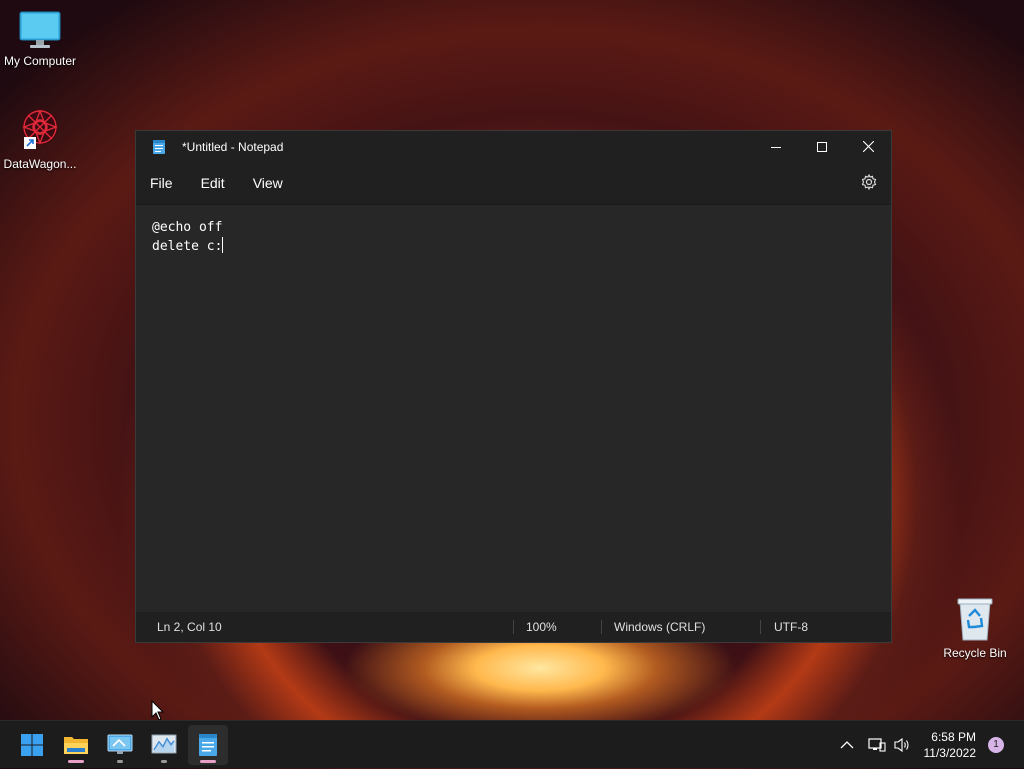 The height and width of the screenshot is (769, 1024). What do you see at coordinates (869, 182) in the screenshot?
I see `settings-gear-icon` at bounding box center [869, 182].